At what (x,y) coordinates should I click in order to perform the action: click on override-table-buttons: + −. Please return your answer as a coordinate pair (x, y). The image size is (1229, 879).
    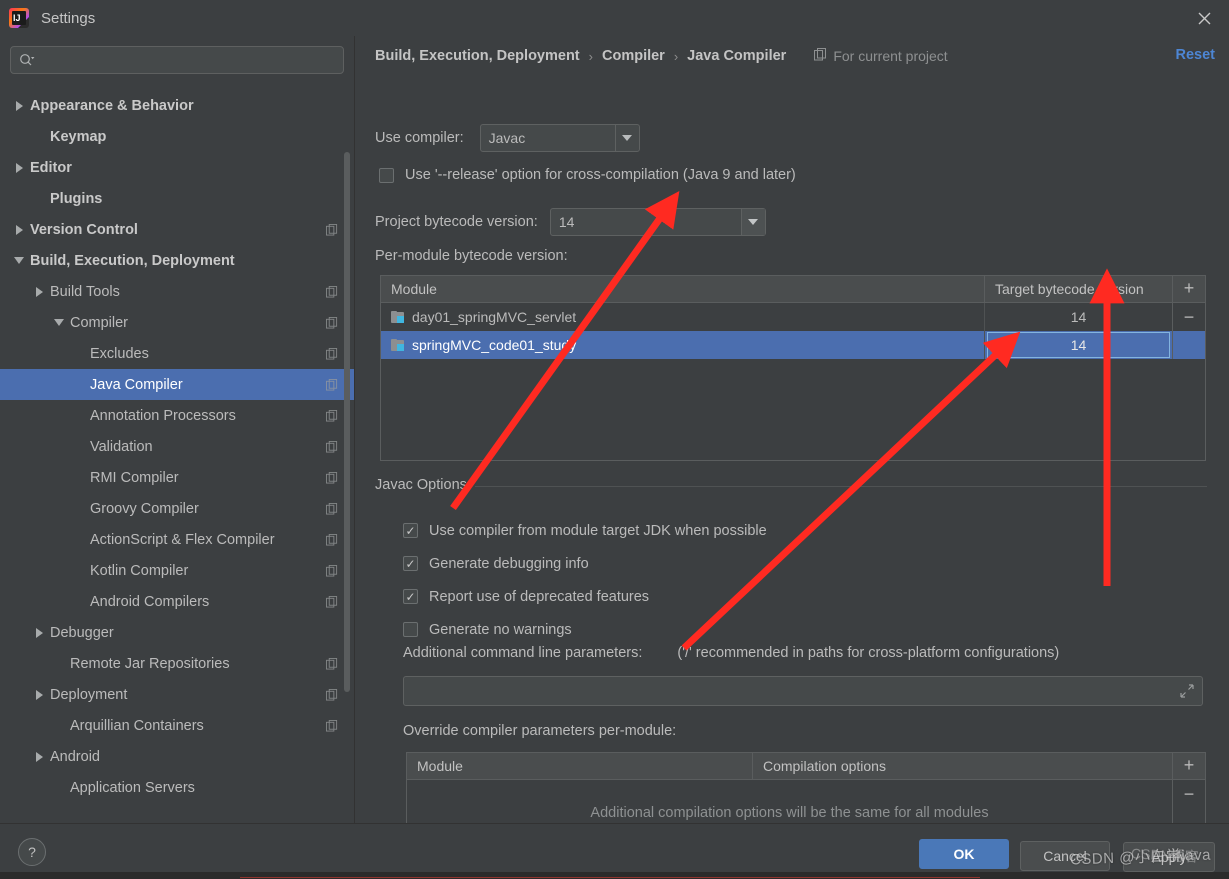
    Looking at the image, I should click on (1188, 778).